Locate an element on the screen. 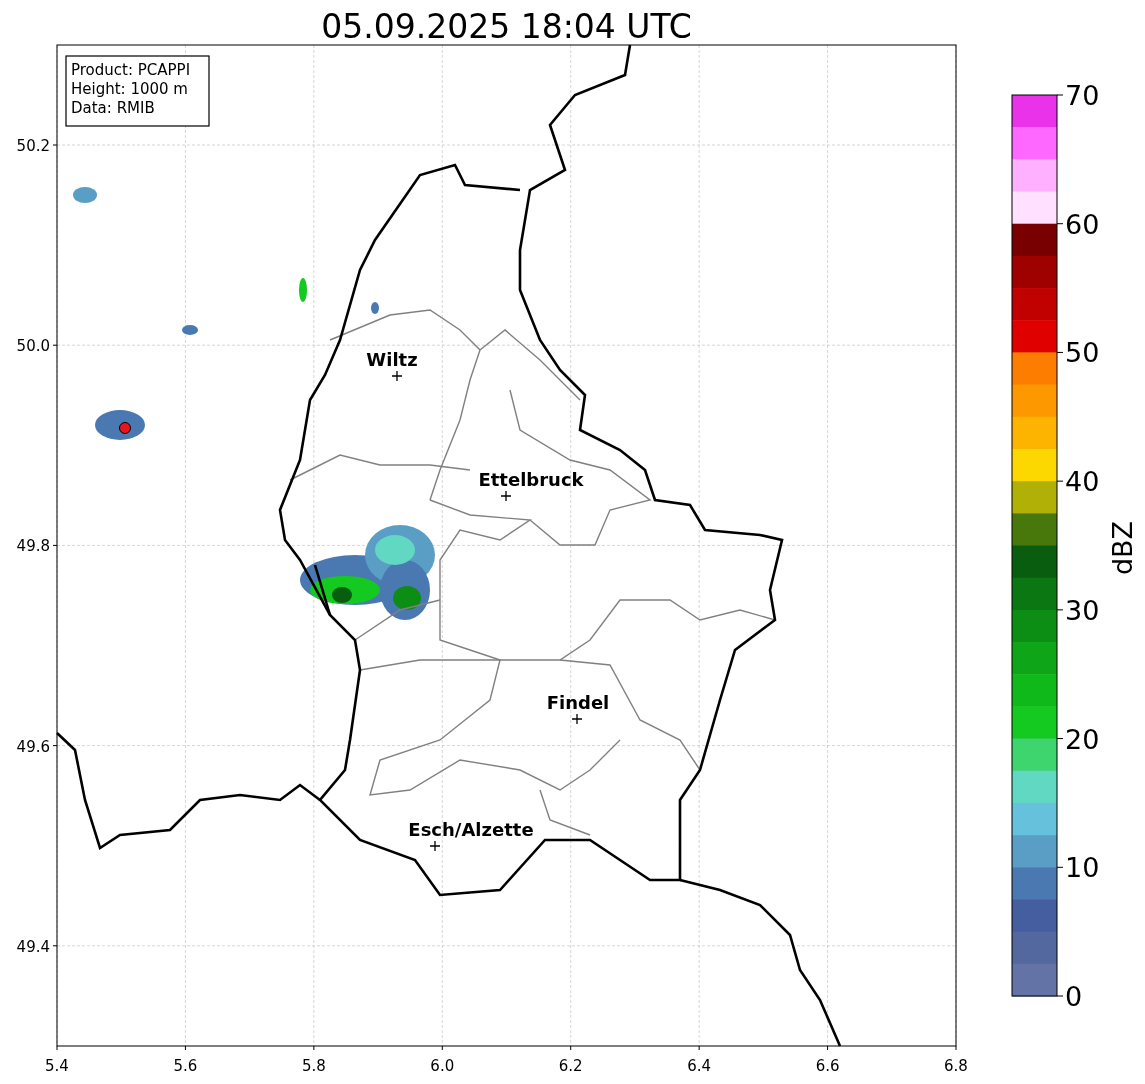 This screenshot has width=1145, height=1084. city-label: Wiltz is located at coordinates (392, 359).